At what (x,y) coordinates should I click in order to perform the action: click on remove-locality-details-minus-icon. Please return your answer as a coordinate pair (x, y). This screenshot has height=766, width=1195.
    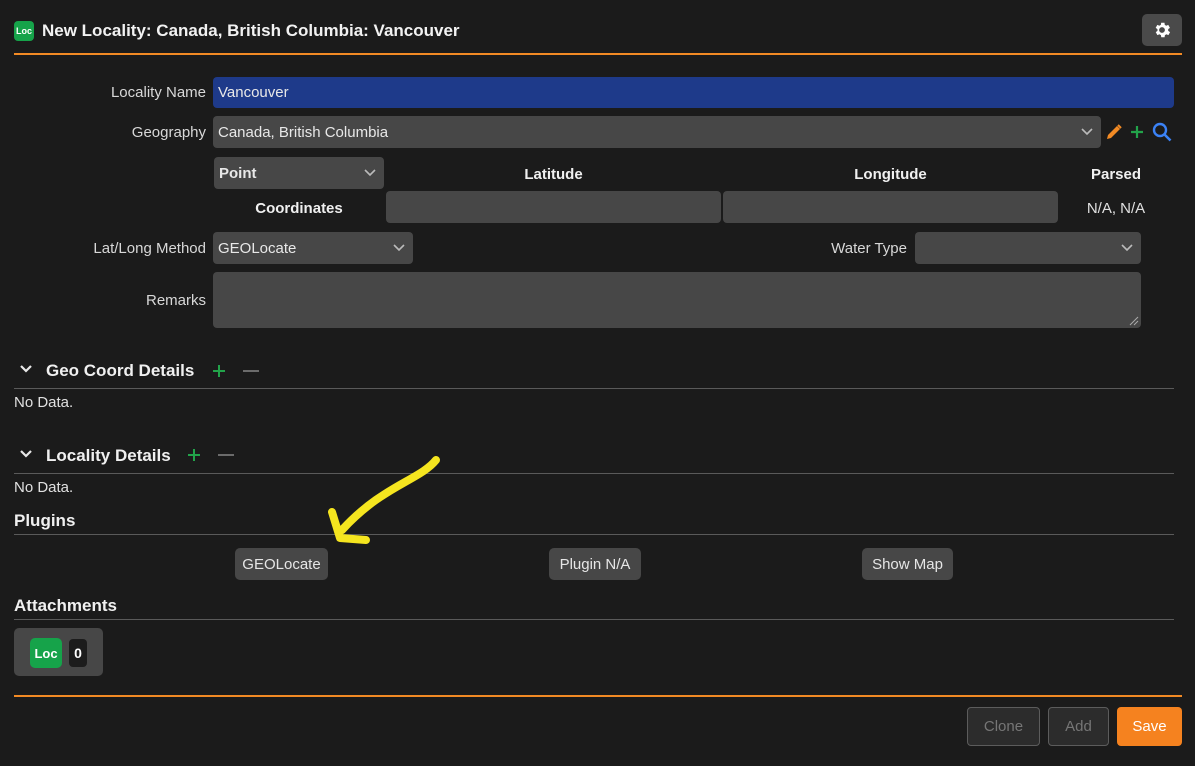
    Looking at the image, I should click on (226, 455).